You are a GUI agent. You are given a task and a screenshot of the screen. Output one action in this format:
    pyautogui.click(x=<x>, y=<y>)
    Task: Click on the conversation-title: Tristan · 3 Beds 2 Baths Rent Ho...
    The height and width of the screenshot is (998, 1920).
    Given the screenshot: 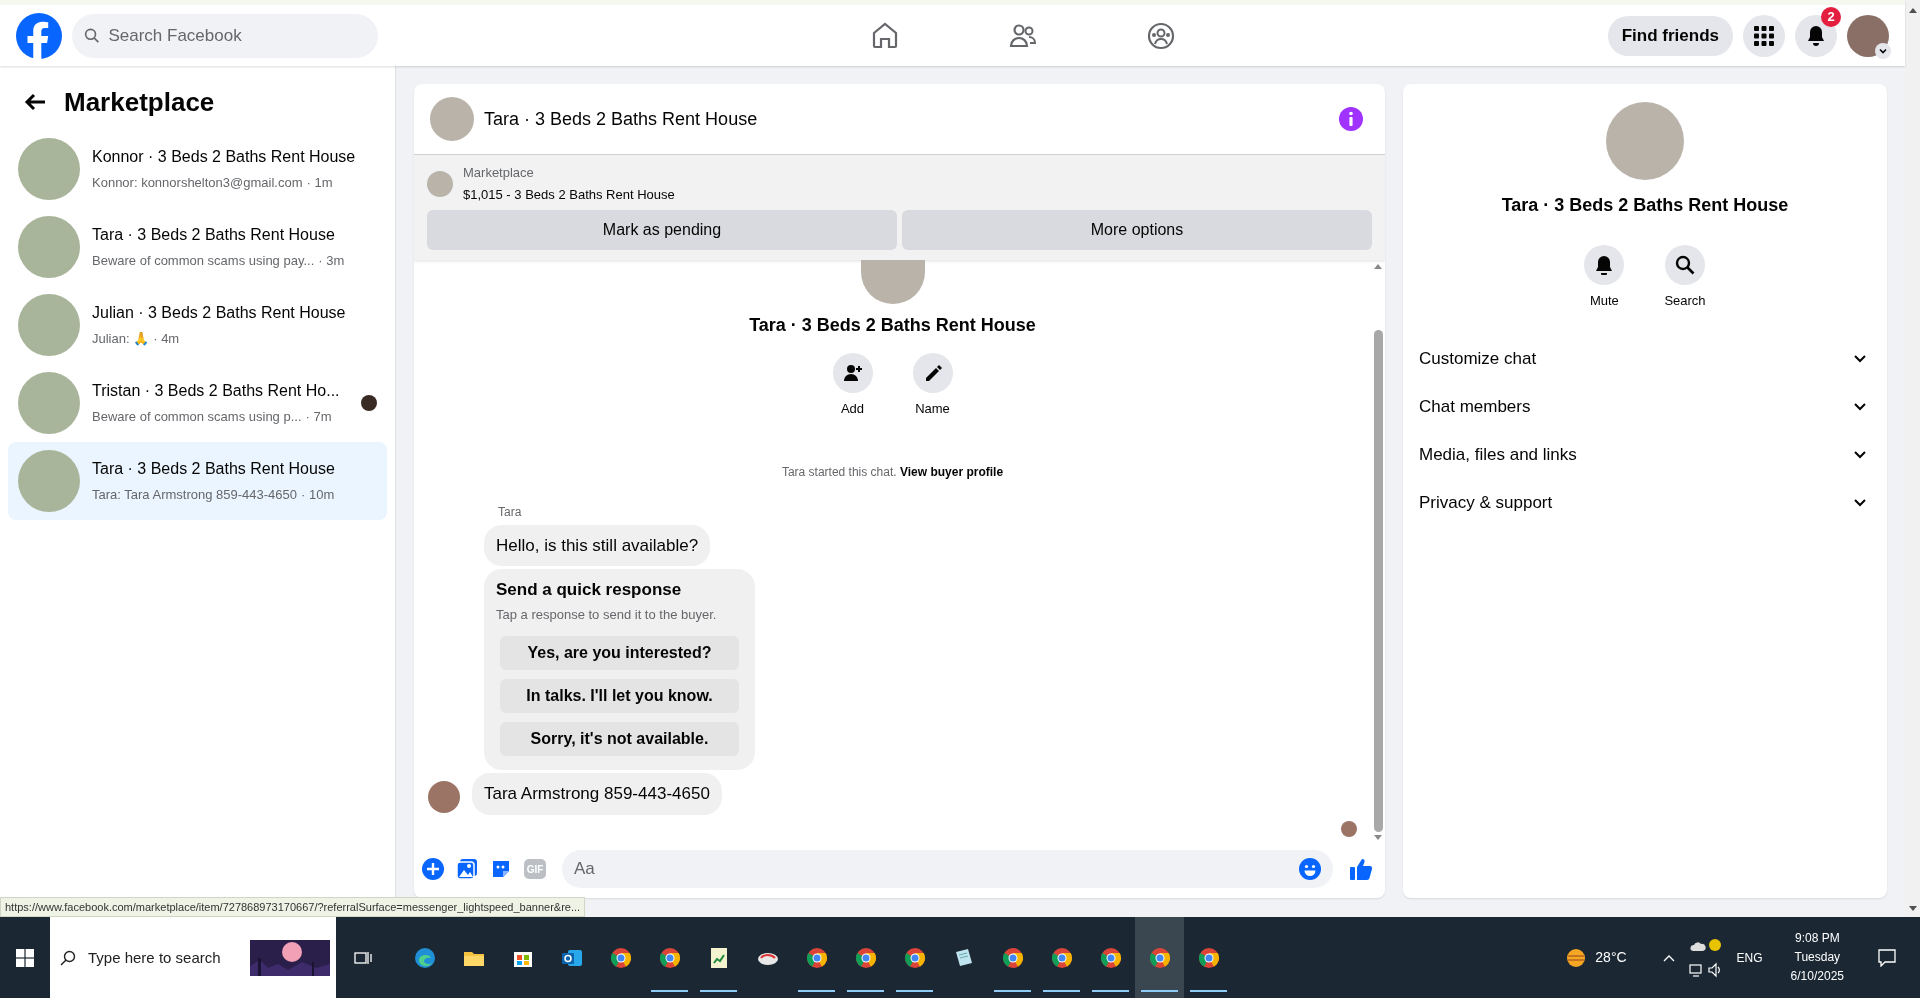 What is the action you would take?
    pyautogui.click(x=216, y=391)
    